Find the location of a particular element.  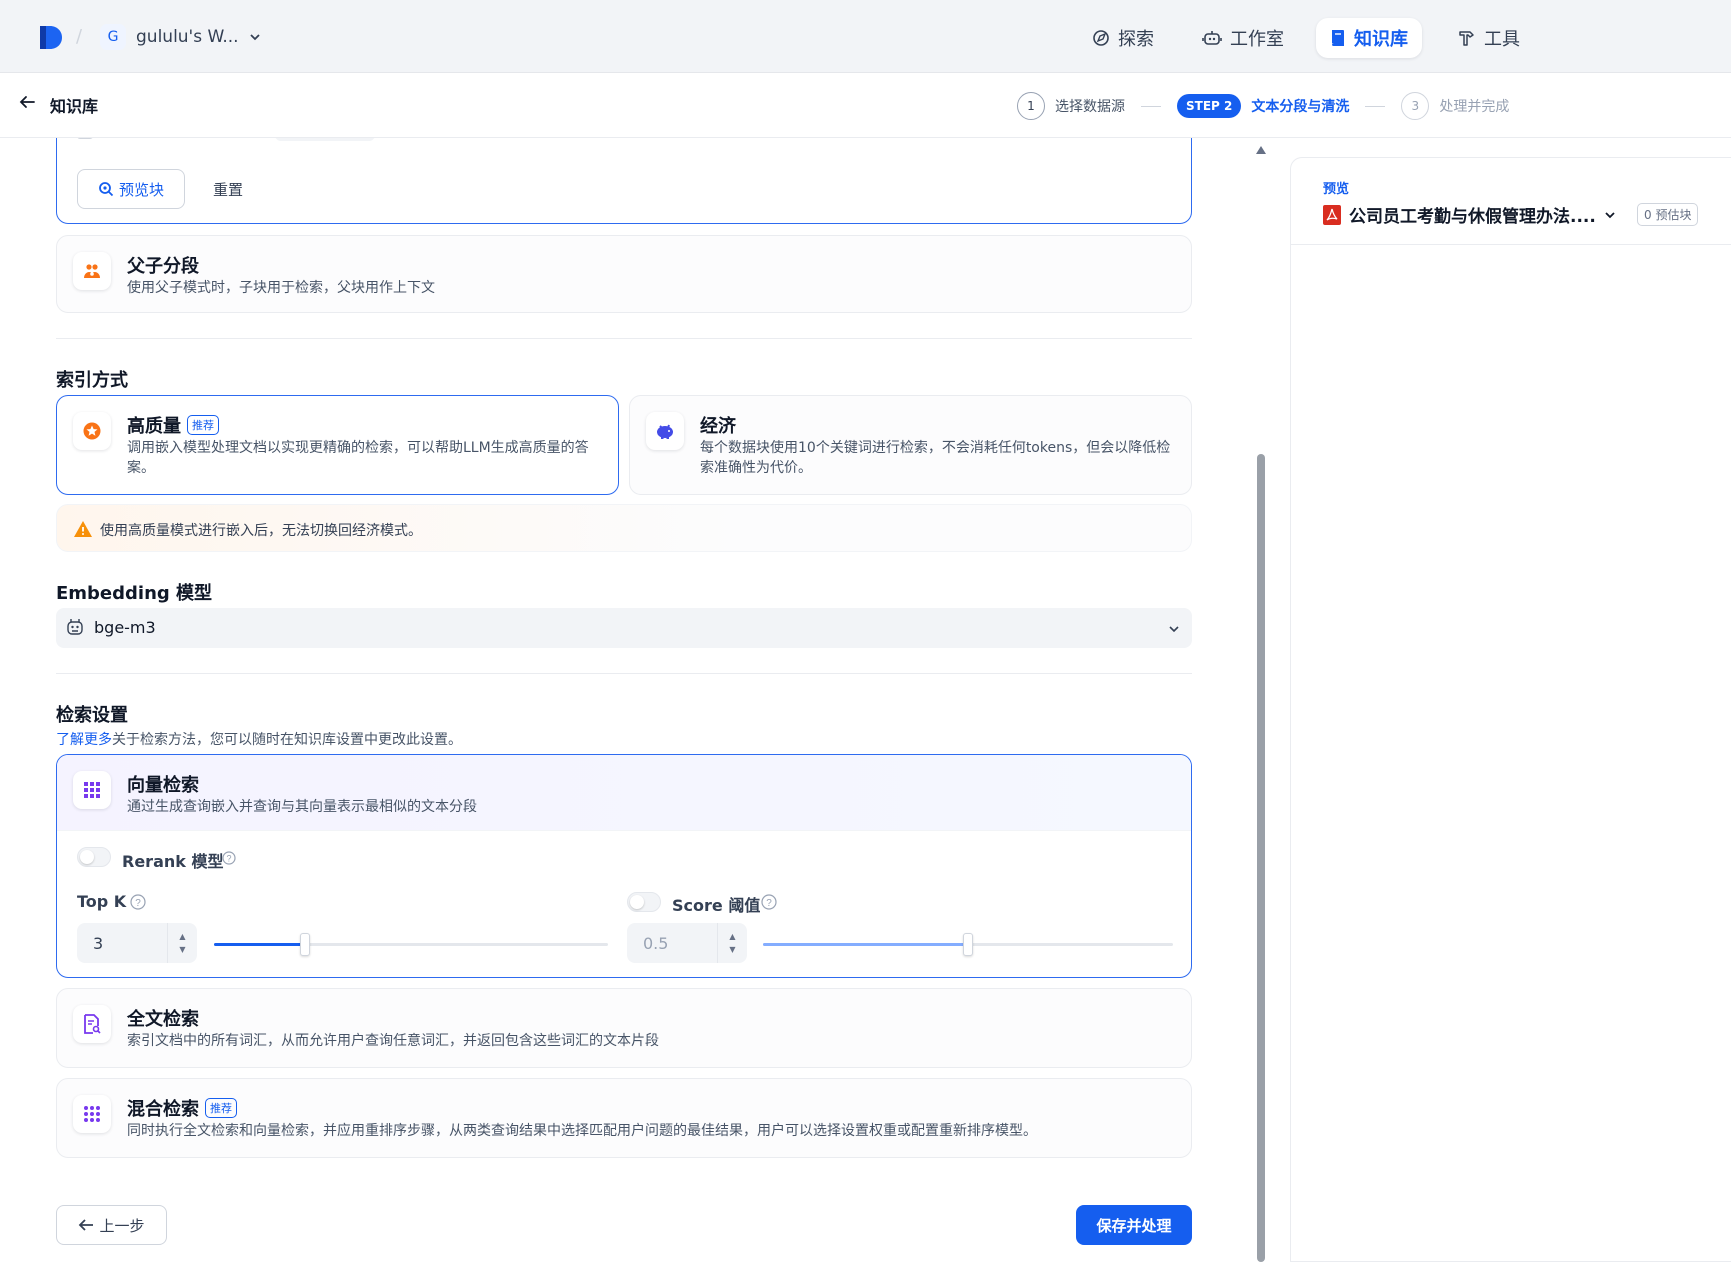

step-1-label: 选择数据源 is located at coordinates (1090, 107).